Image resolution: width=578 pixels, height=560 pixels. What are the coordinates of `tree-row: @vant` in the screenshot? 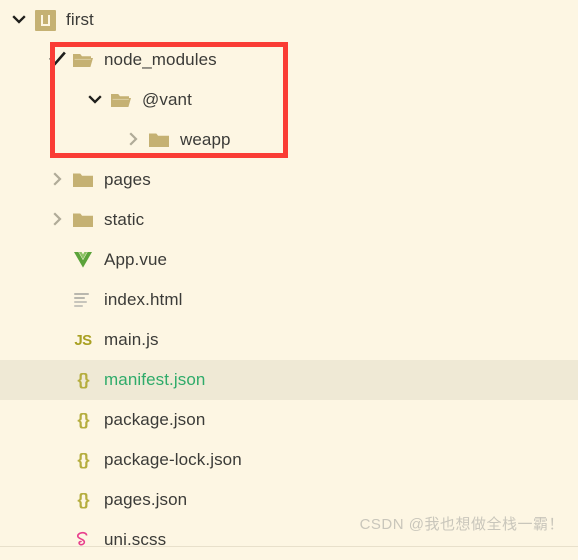 It's located at (289, 100).